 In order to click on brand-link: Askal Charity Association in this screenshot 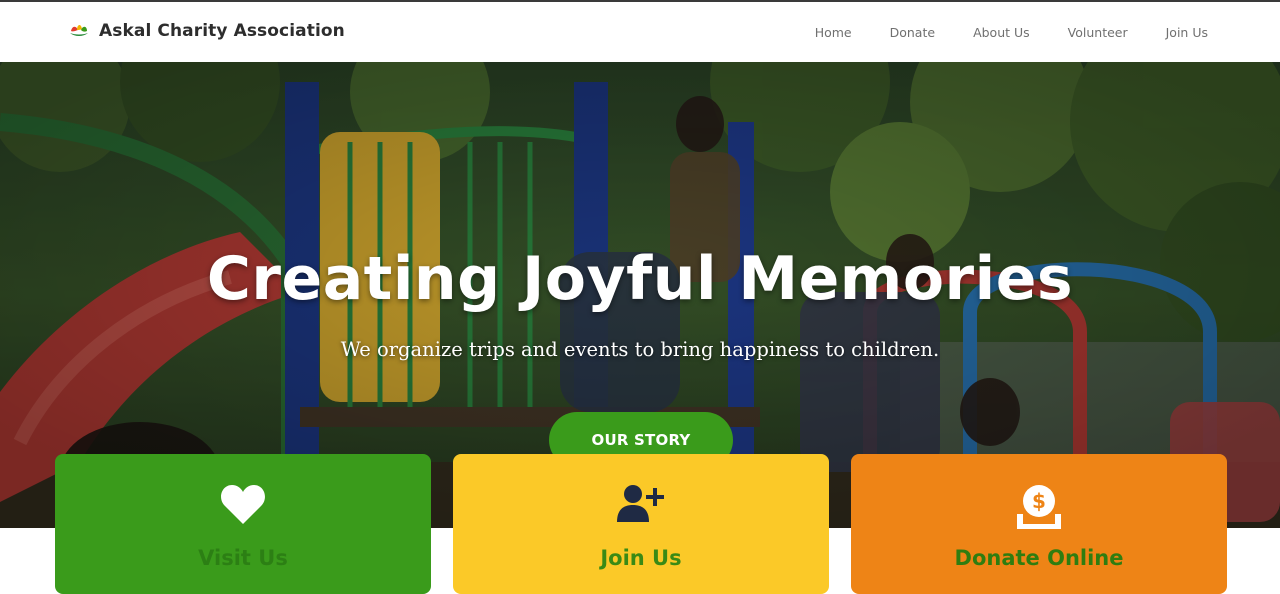, I will do `click(206, 31)`.